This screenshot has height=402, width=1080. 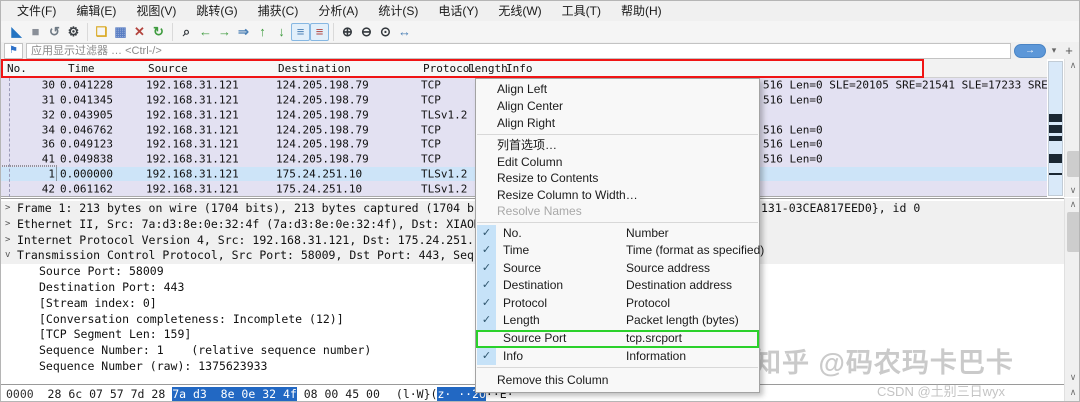 I want to click on detail-pane-scrollbar: ∧ ∨, so click(x=1071, y=291).